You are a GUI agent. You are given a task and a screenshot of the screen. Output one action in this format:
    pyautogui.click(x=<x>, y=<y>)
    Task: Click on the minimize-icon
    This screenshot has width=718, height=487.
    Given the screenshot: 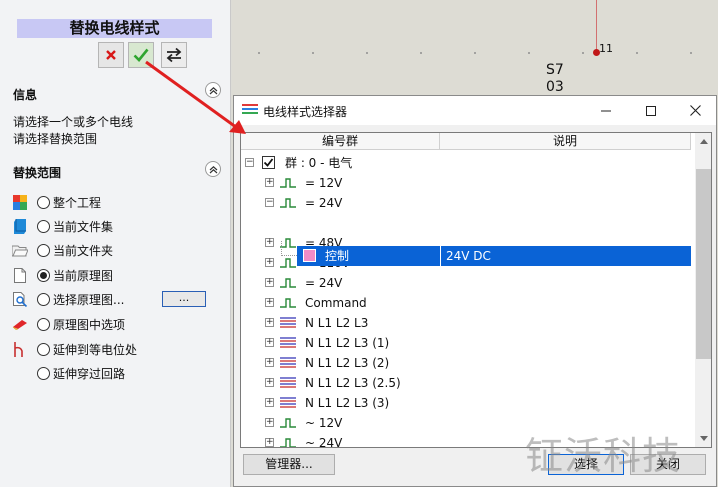 What is the action you would take?
    pyautogui.click(x=606, y=110)
    